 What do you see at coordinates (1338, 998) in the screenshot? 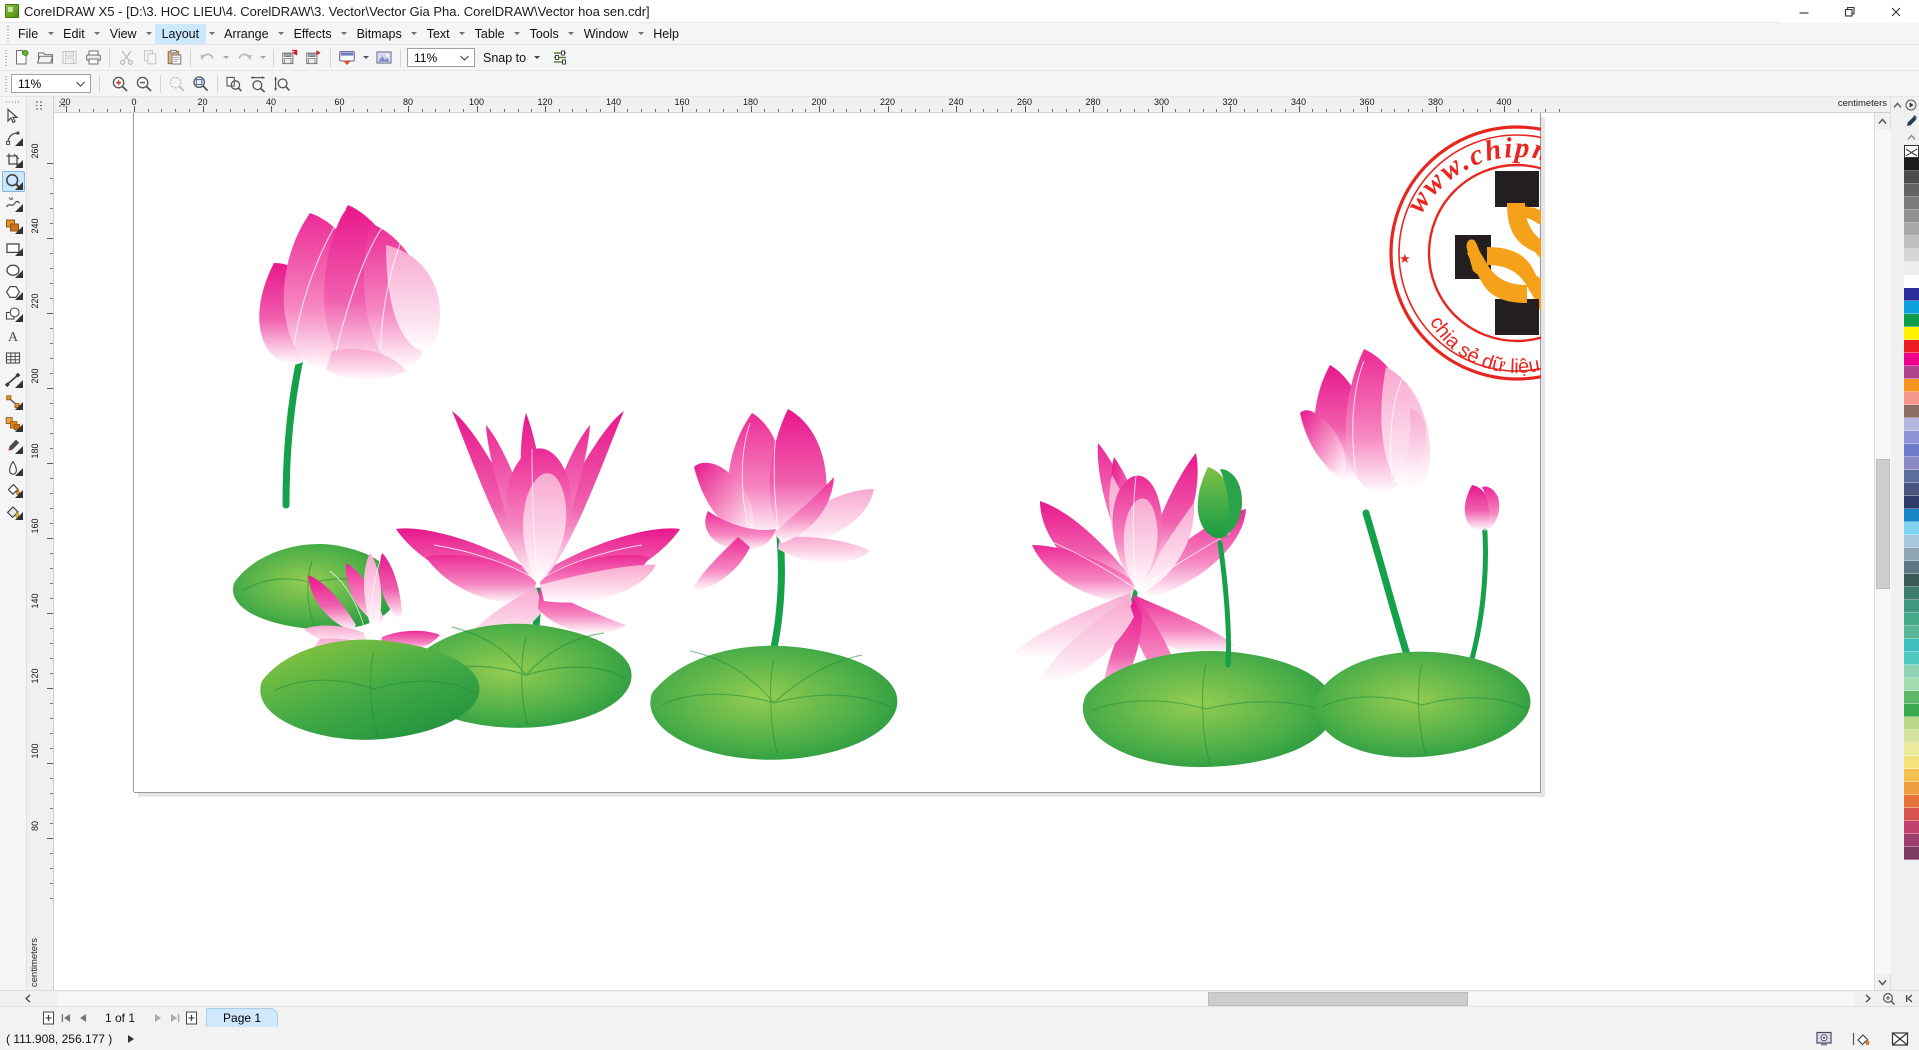
I see `horizontal-scroll-thumb` at bounding box center [1338, 998].